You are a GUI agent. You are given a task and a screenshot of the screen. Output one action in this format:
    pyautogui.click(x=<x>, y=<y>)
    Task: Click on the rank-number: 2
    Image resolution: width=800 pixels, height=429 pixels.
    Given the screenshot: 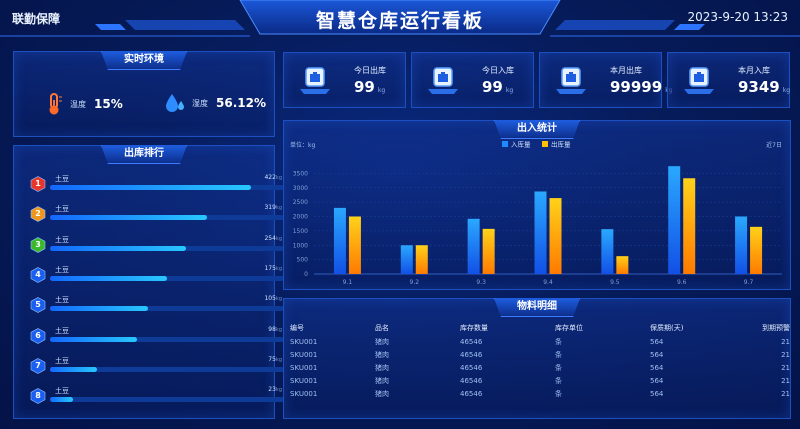 What is the action you would take?
    pyautogui.click(x=38, y=214)
    